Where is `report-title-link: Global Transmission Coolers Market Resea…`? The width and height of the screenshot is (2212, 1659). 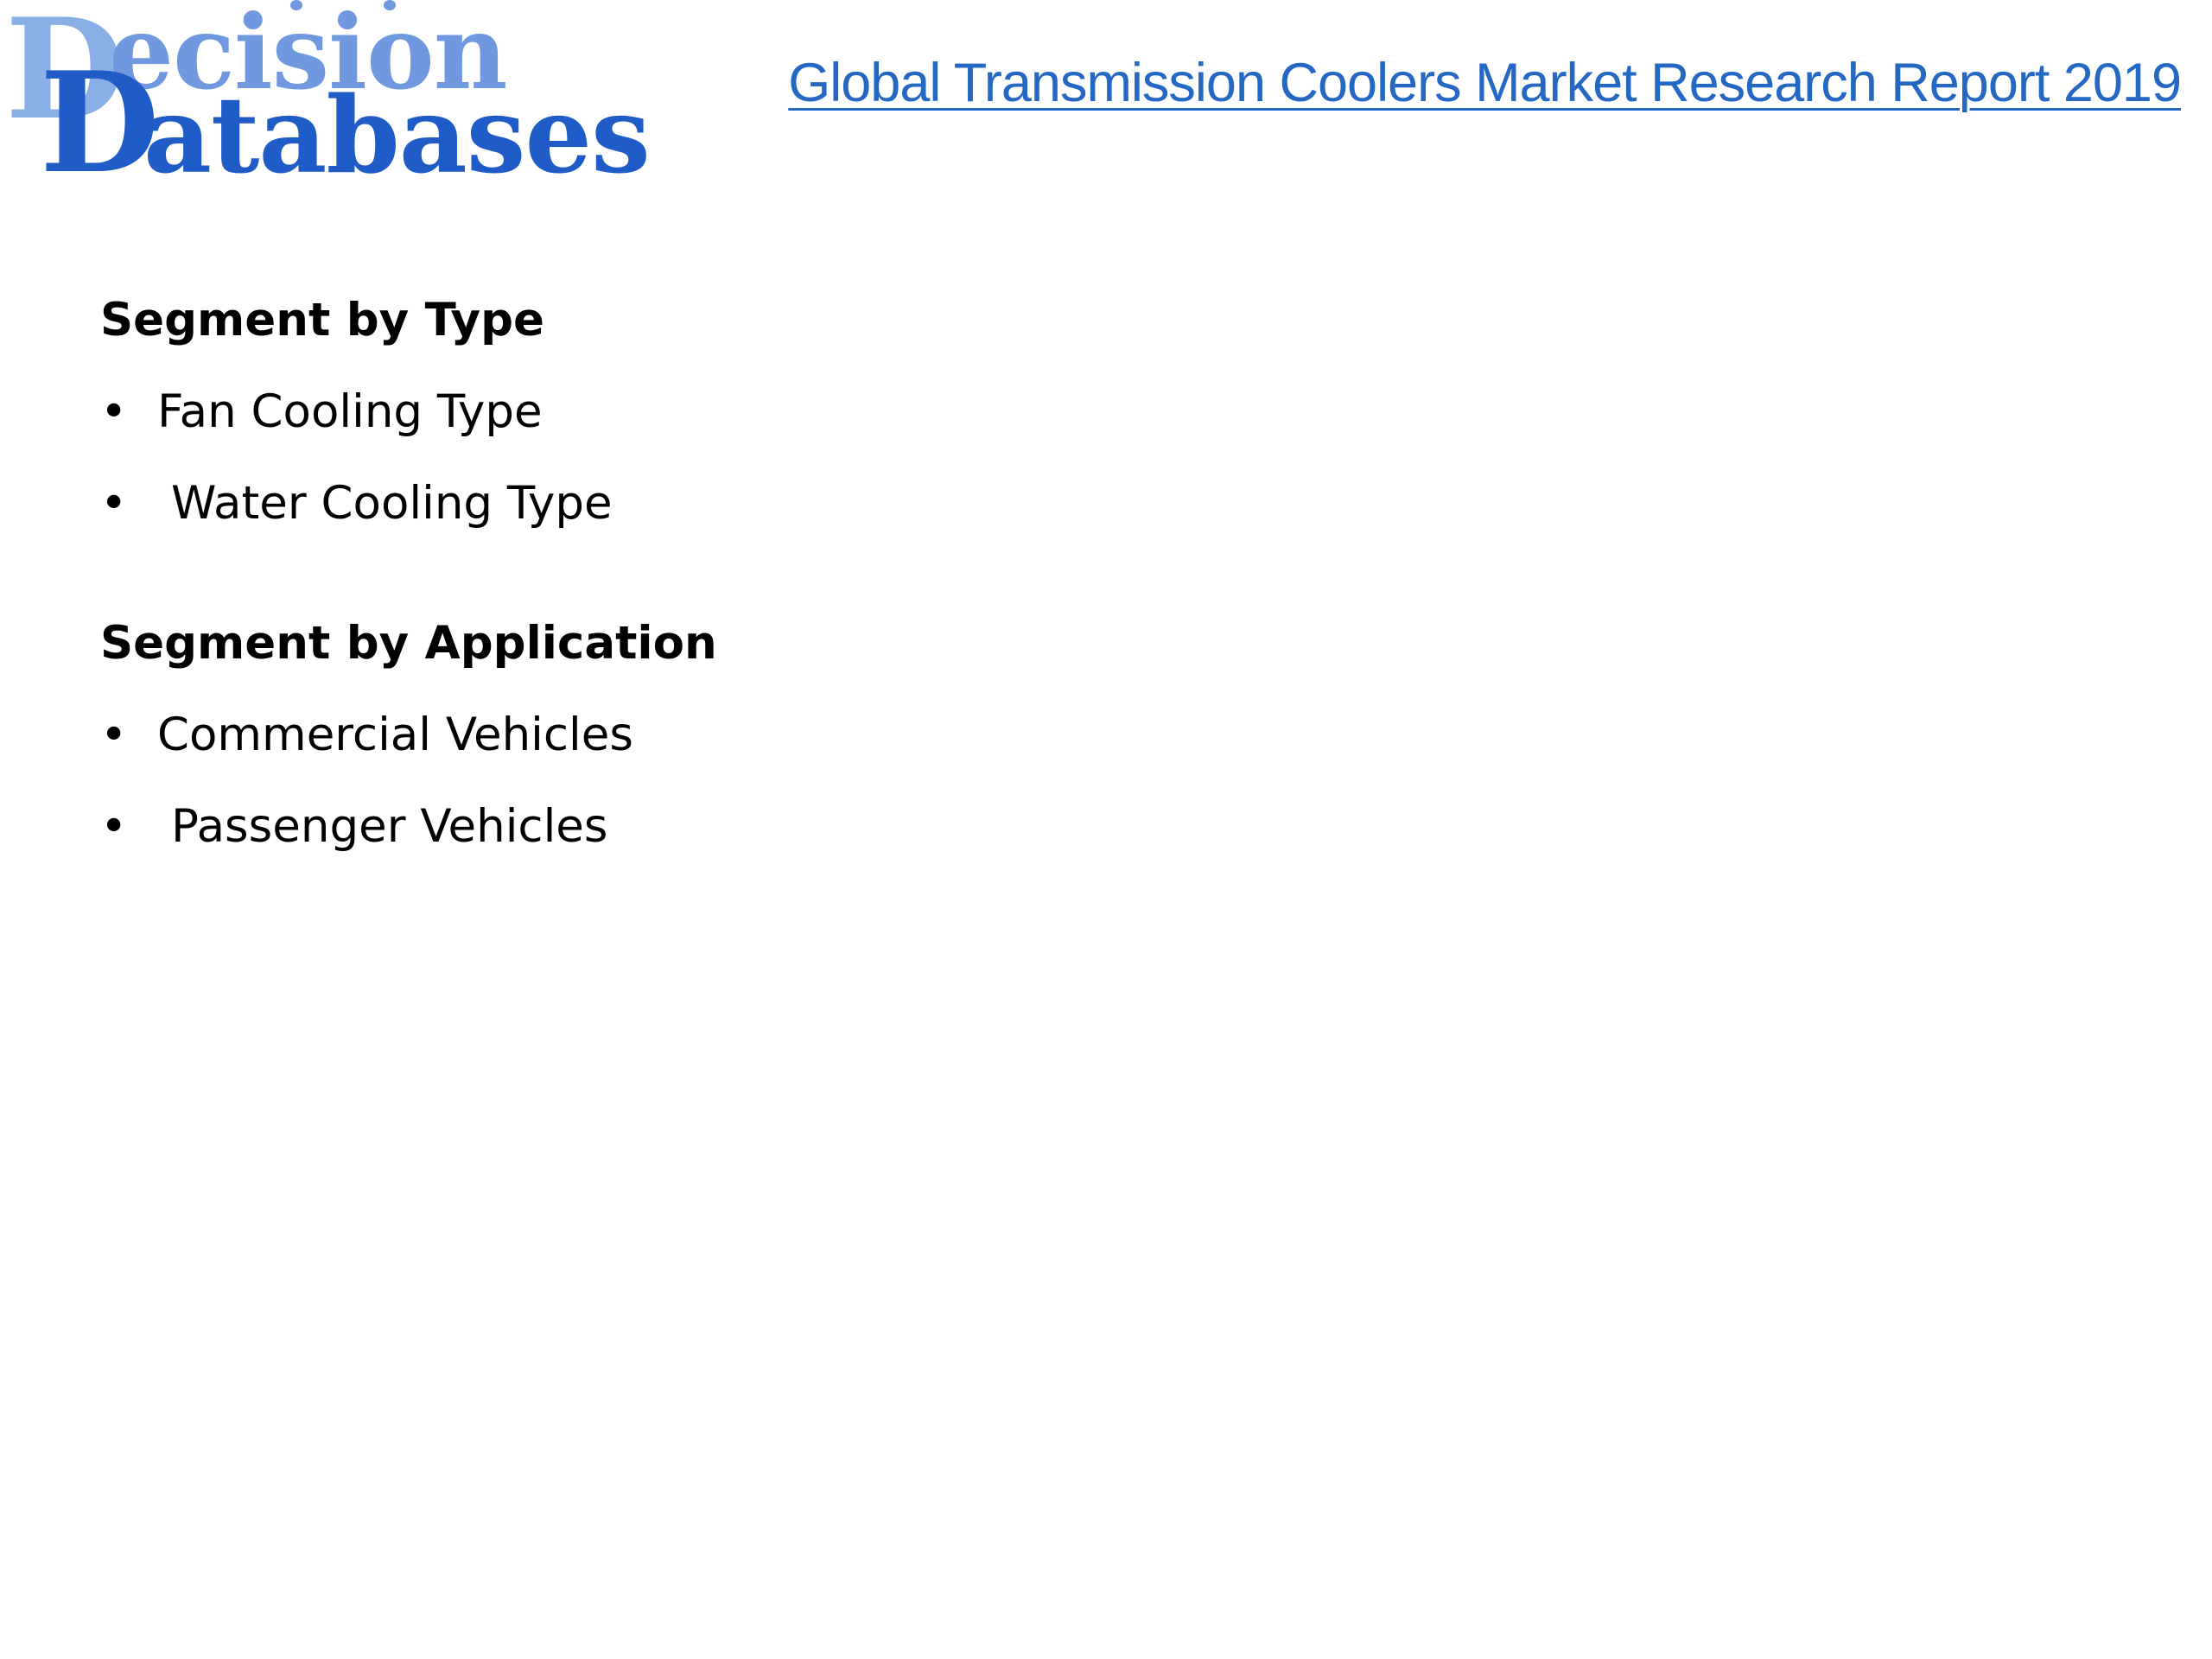
report-title-link: Global Transmission Coolers Market Resea… is located at coordinates (1485, 83).